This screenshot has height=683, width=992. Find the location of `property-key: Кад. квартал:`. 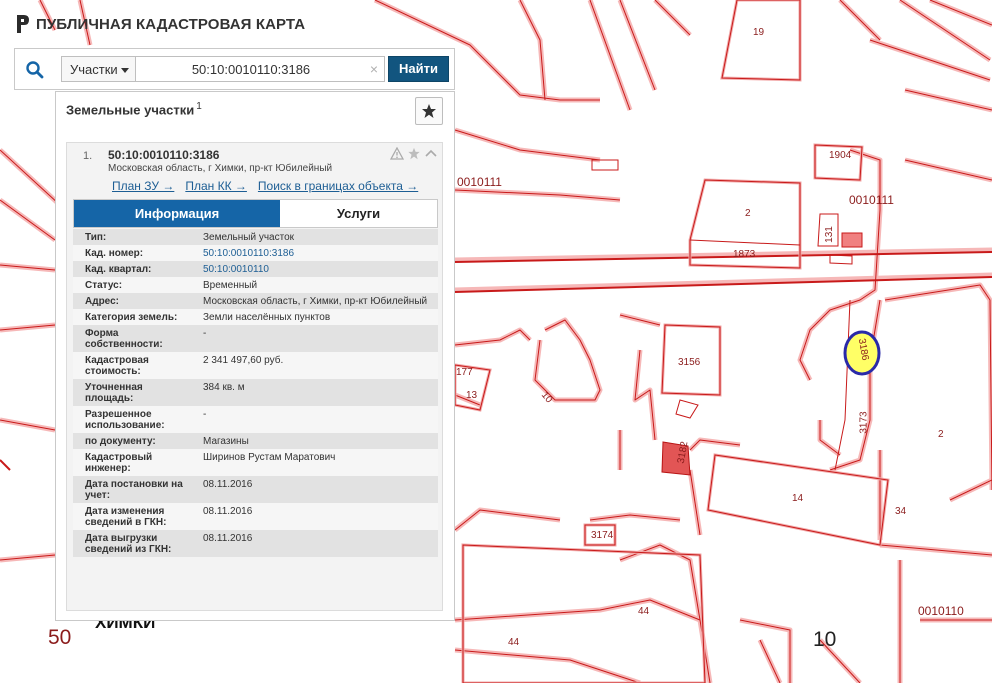

property-key: Кад. квартал: is located at coordinates (118, 269).